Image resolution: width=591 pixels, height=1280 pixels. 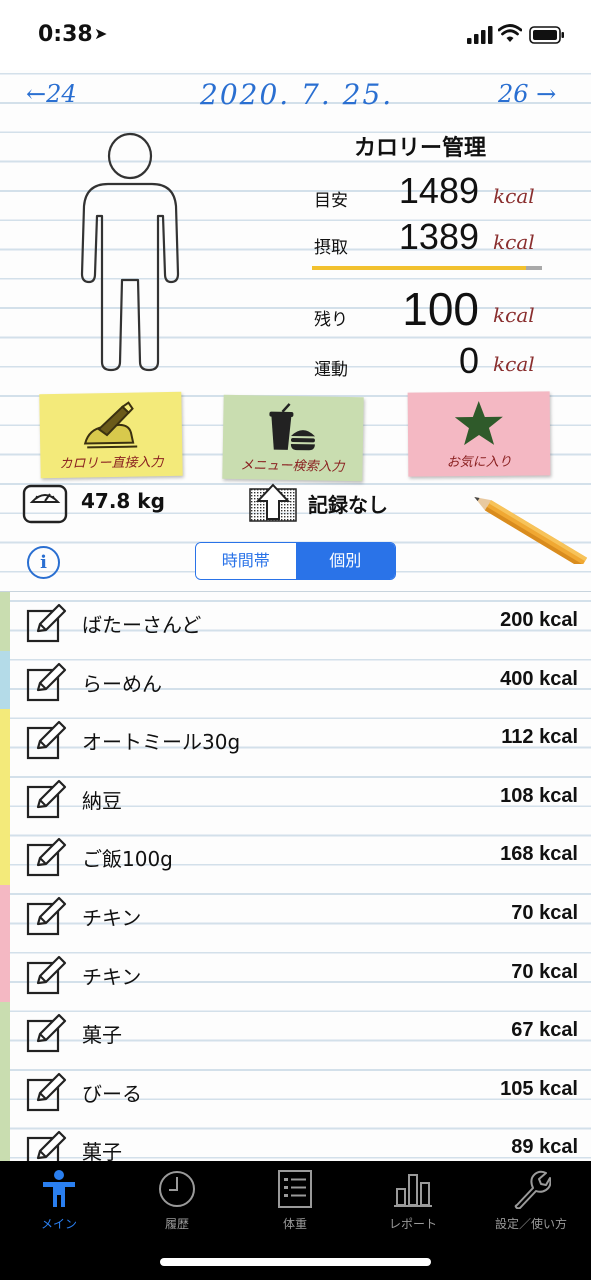 I want to click on pencil-icon, so click(x=531, y=530).